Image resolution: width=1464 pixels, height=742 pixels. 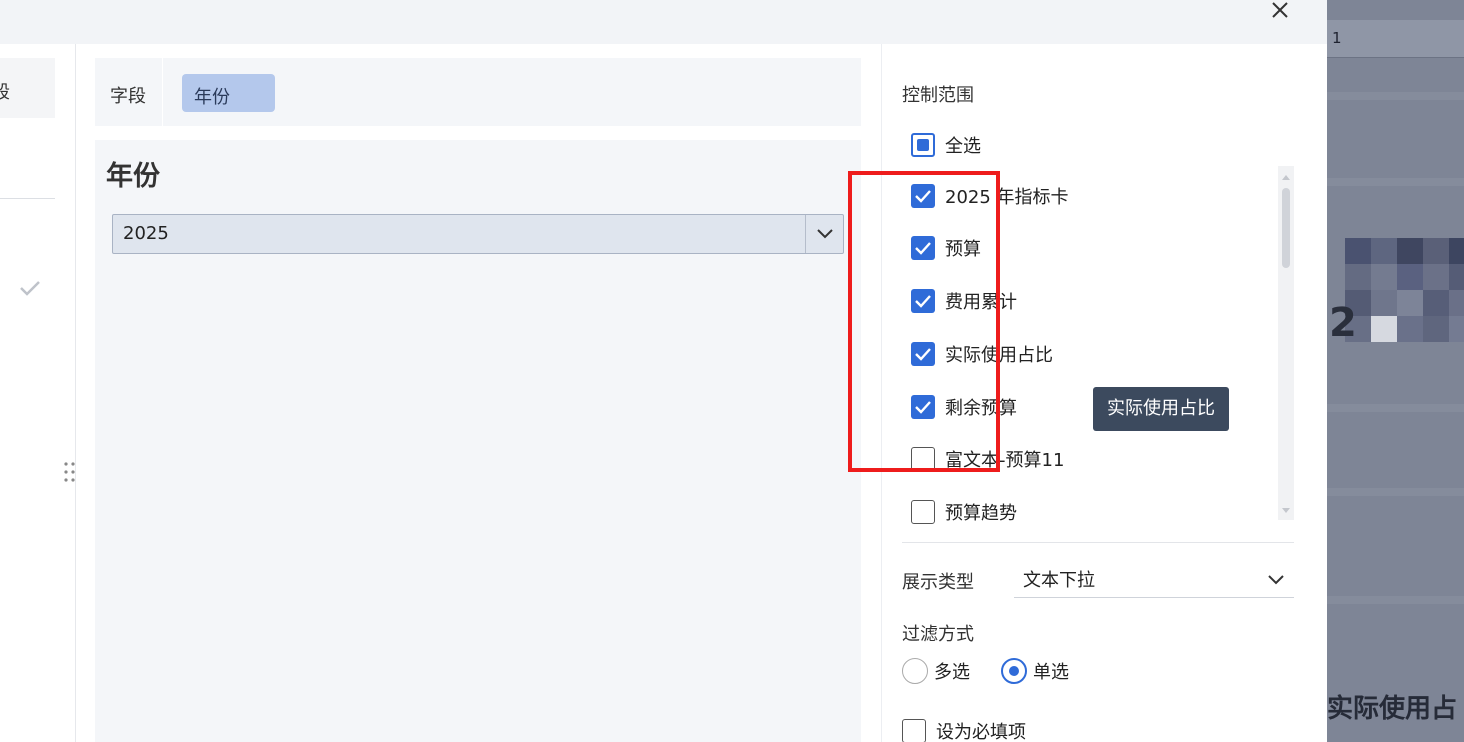 I want to click on field-label-text: 字段, so click(x=128, y=96).